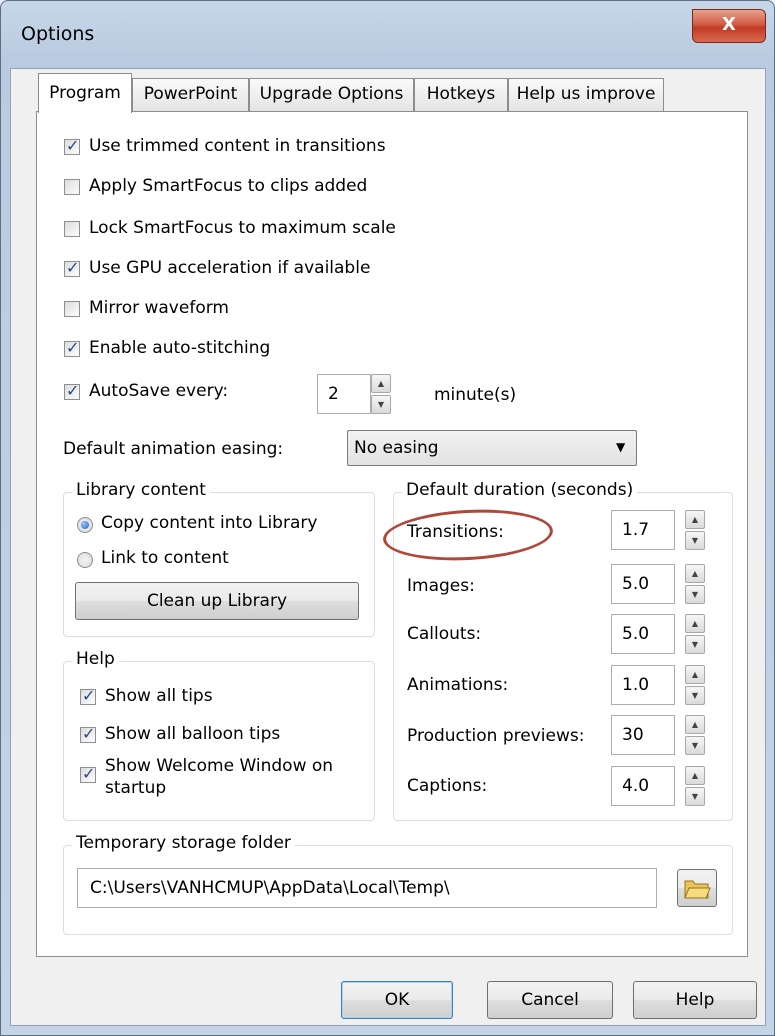 The width and height of the screenshot is (775, 1036). Describe the element at coordinates (643, 786) in the screenshot. I see `captions-input: 4.0` at that location.